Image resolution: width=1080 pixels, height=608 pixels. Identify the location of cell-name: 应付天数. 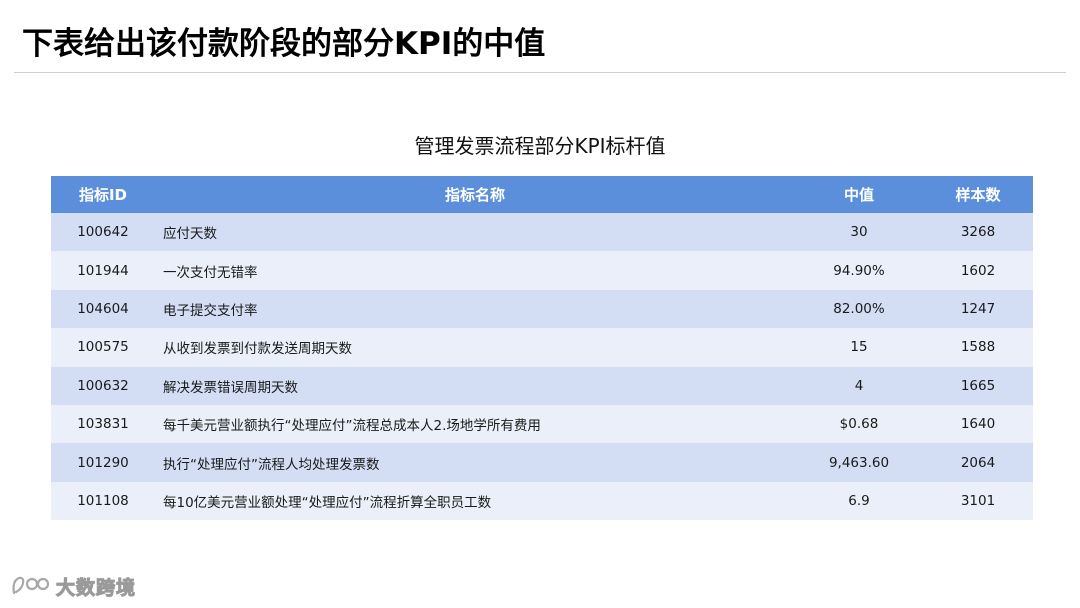
(475, 232).